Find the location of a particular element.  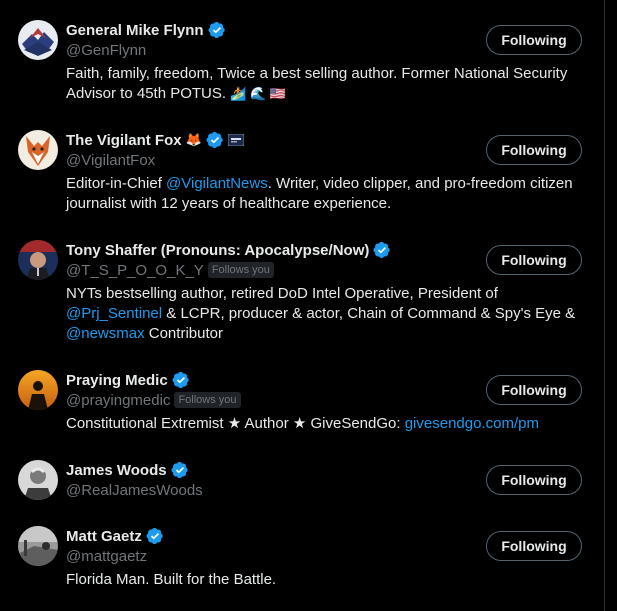

handle-text: @prayingmedic is located at coordinates (118, 400).